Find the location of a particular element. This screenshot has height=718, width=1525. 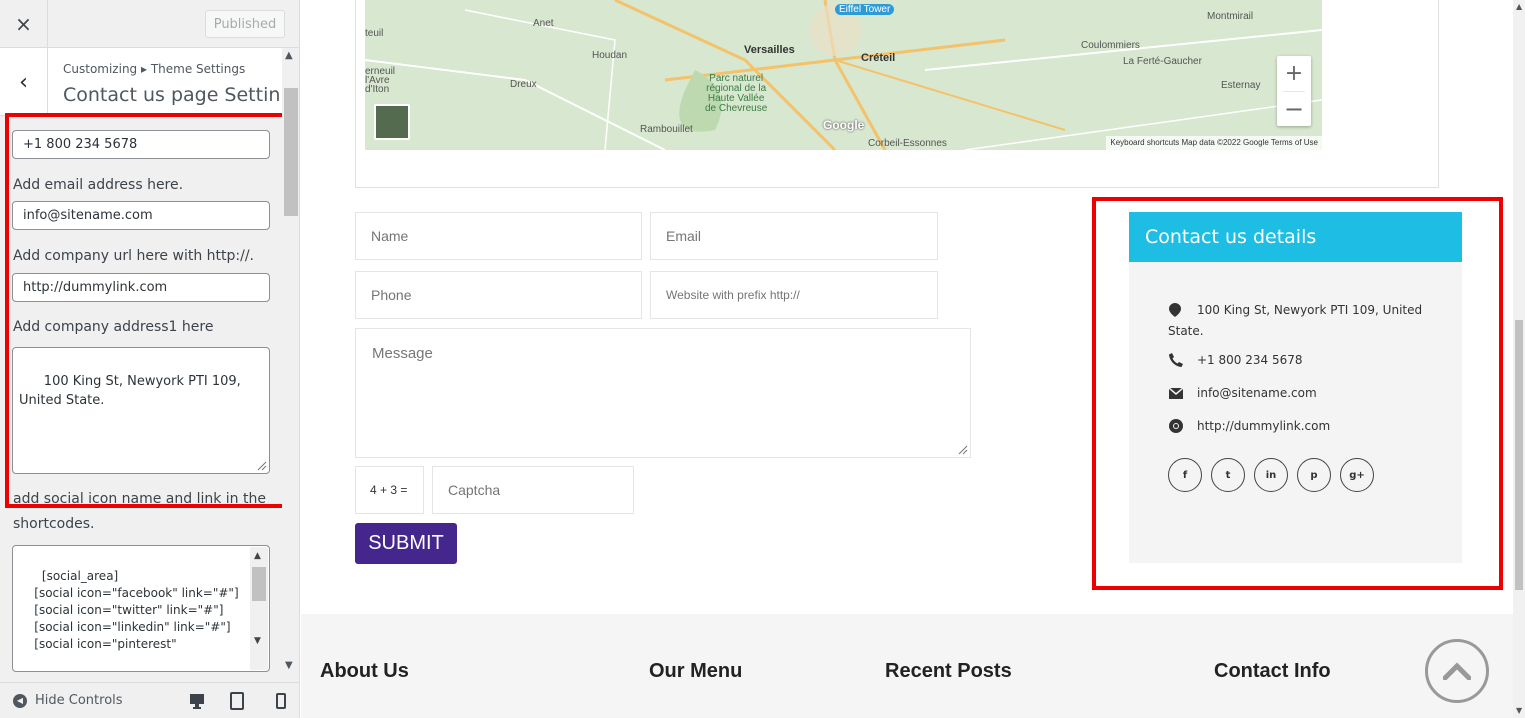

twitter-icon: t is located at coordinates (1228, 475).